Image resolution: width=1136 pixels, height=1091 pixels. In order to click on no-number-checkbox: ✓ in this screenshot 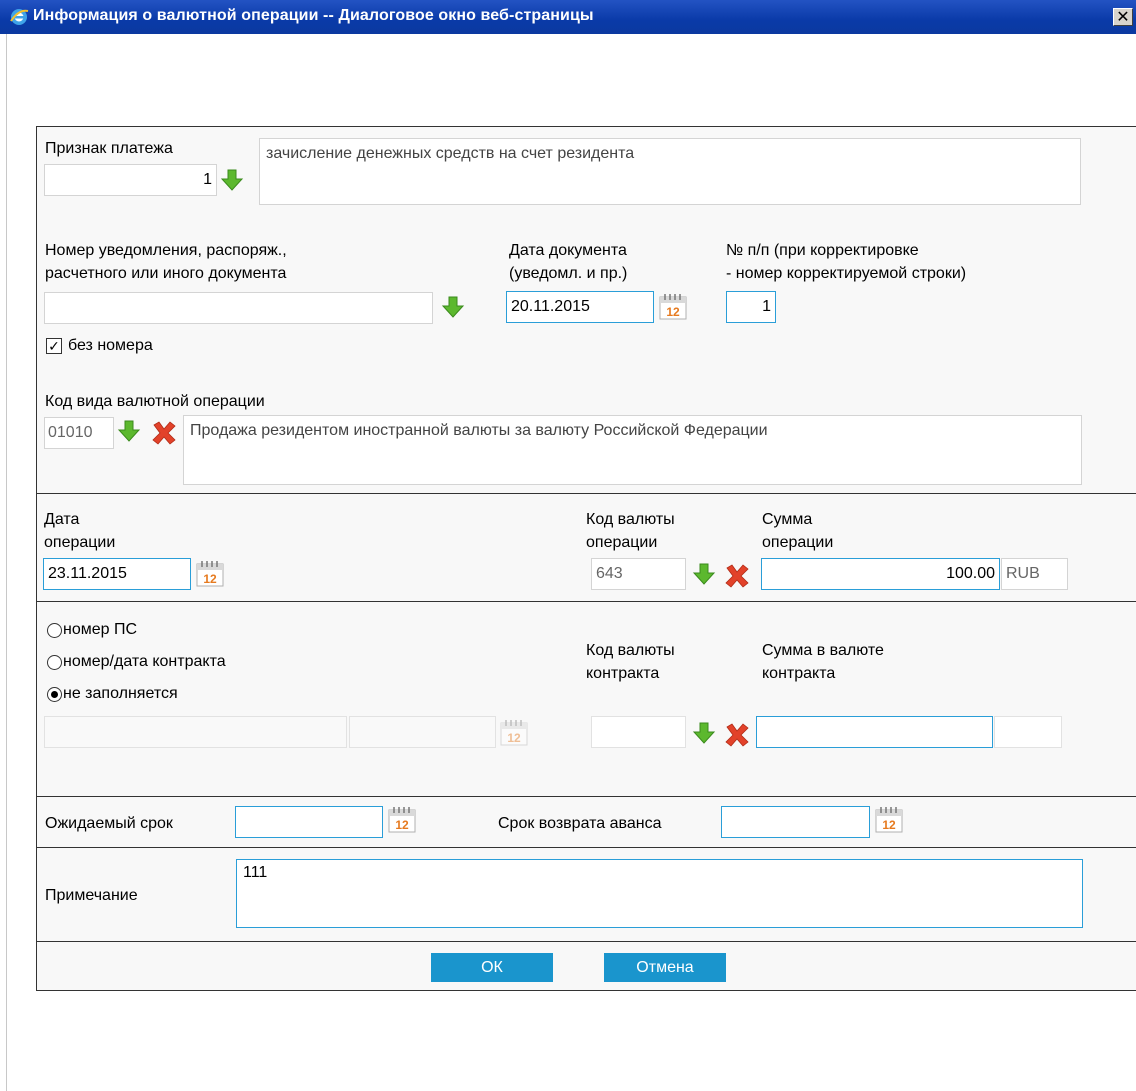, I will do `click(54, 346)`.